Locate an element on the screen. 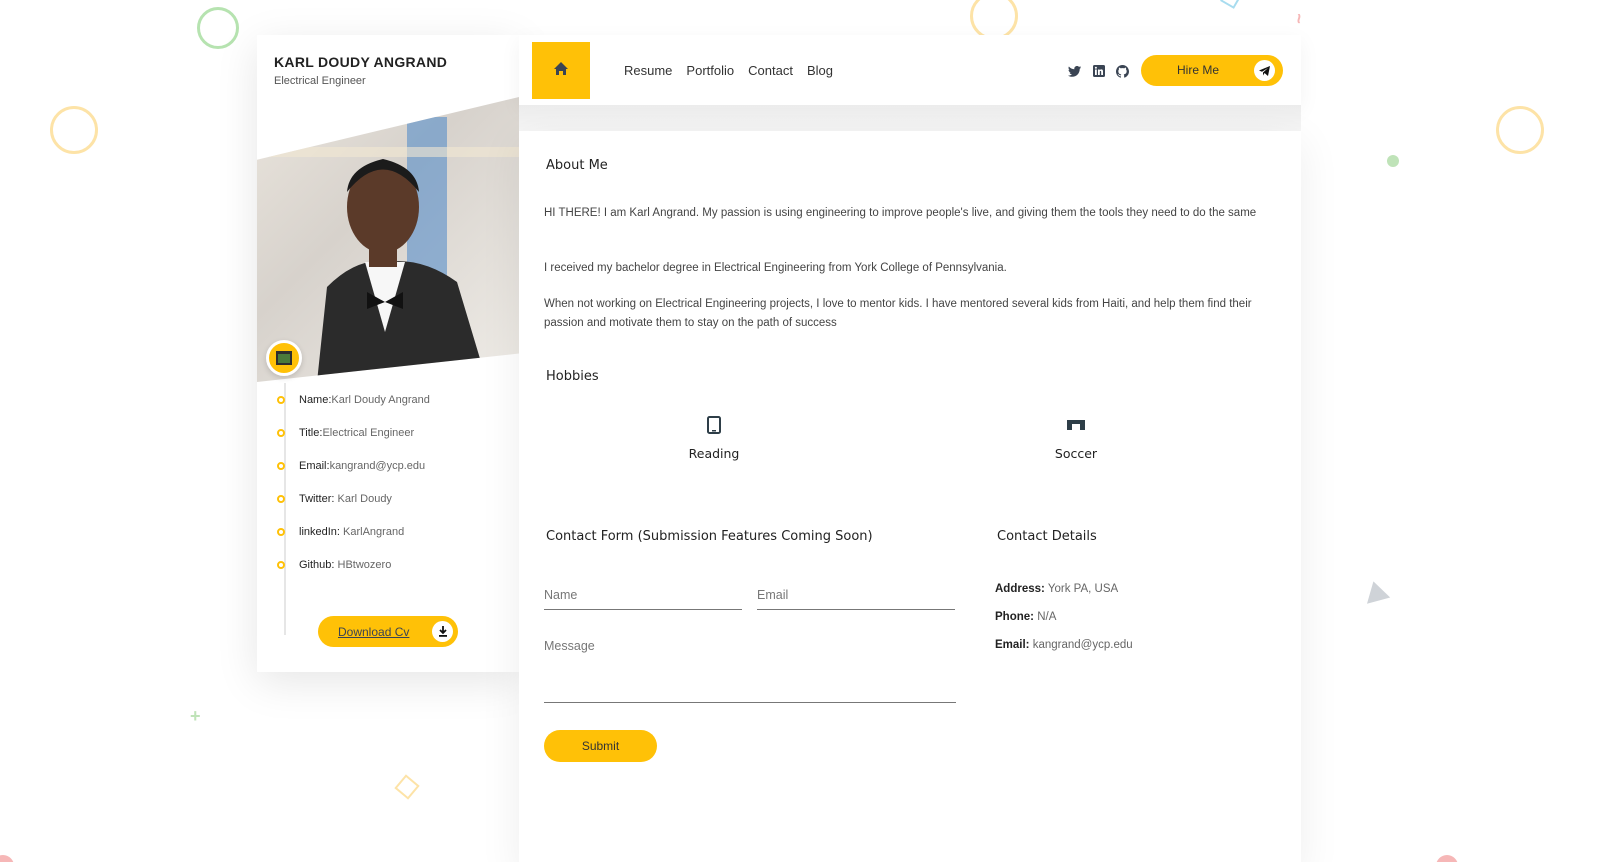 The width and height of the screenshot is (1604, 862). twitter-icon is located at coordinates (1074, 71).